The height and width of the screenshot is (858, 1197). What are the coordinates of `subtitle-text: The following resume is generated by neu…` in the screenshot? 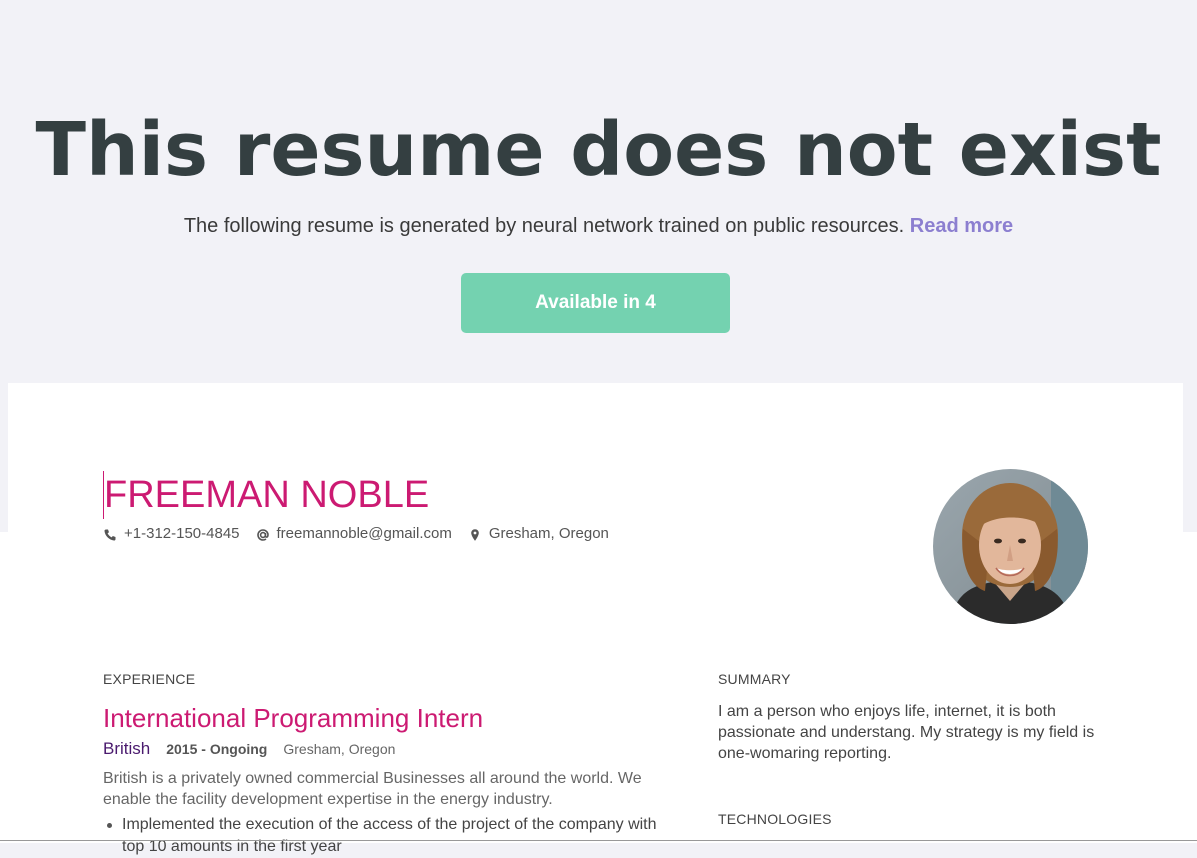 It's located at (544, 226).